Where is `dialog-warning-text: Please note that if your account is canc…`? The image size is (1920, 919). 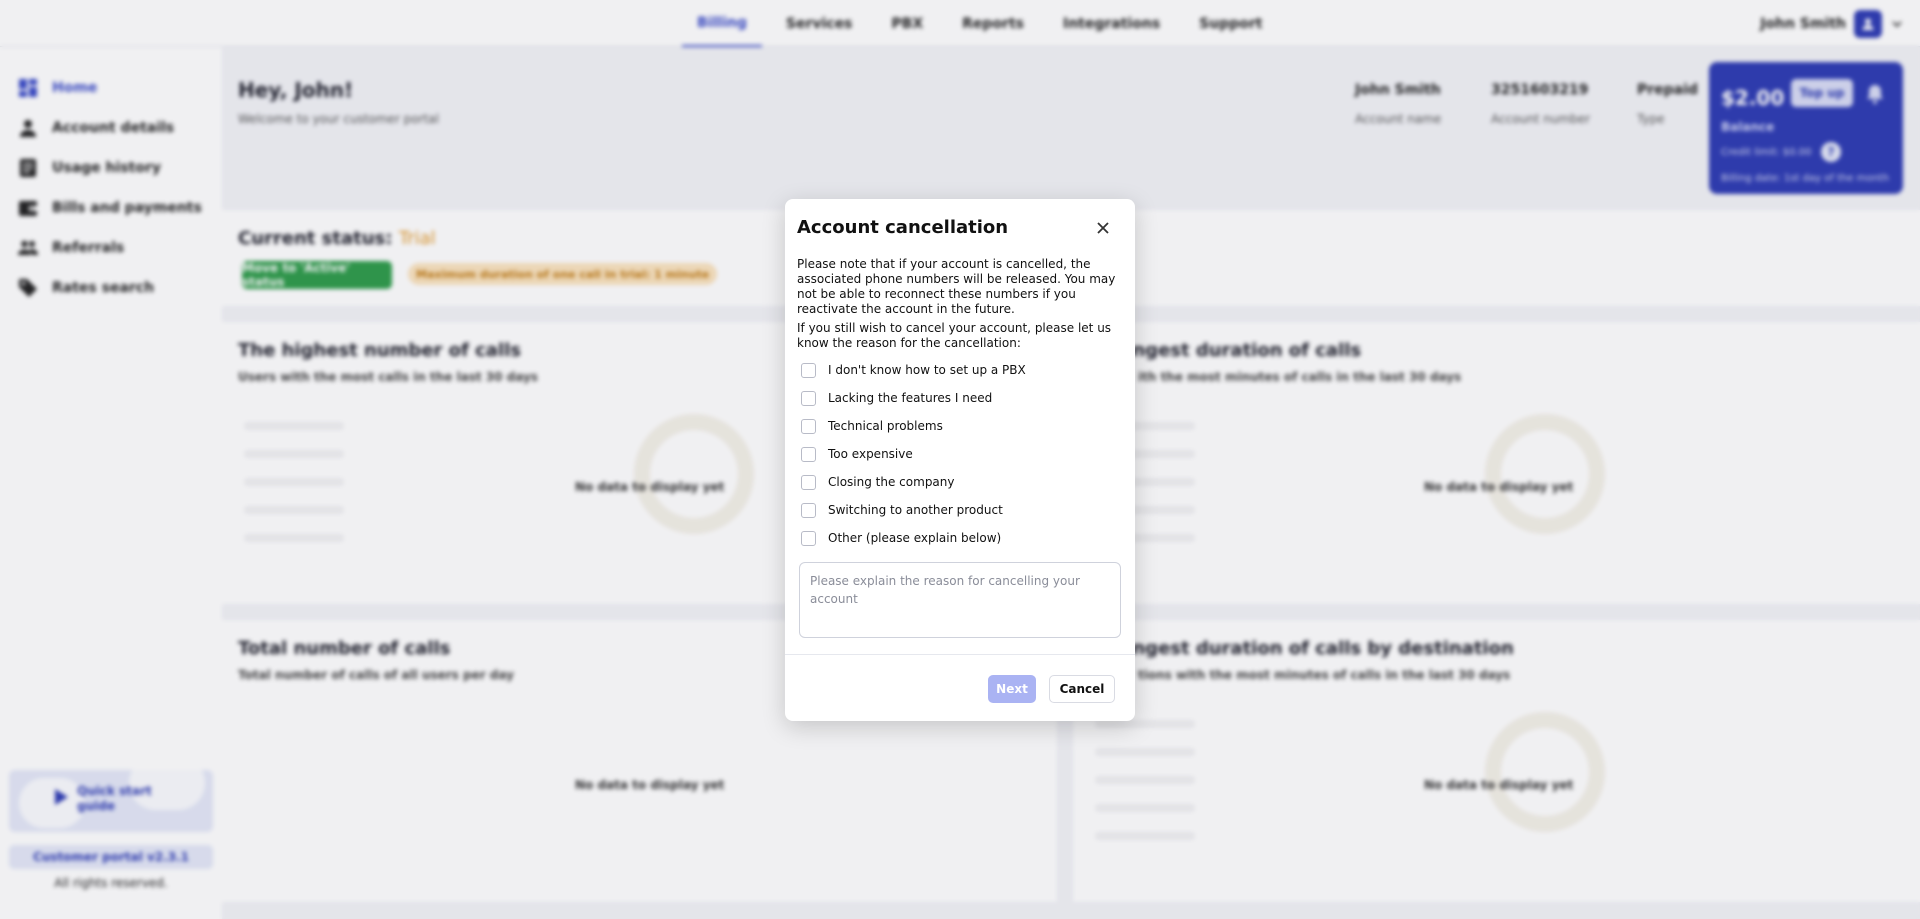
dialog-warning-text: Please note that if your account is canc… is located at coordinates (956, 286).